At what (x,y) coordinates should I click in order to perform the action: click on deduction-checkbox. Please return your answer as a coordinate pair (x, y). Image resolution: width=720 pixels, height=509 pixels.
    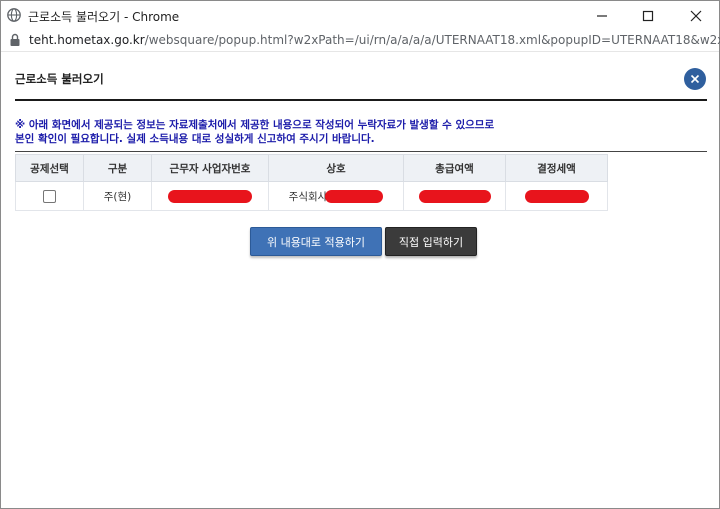
    Looking at the image, I should click on (49, 196).